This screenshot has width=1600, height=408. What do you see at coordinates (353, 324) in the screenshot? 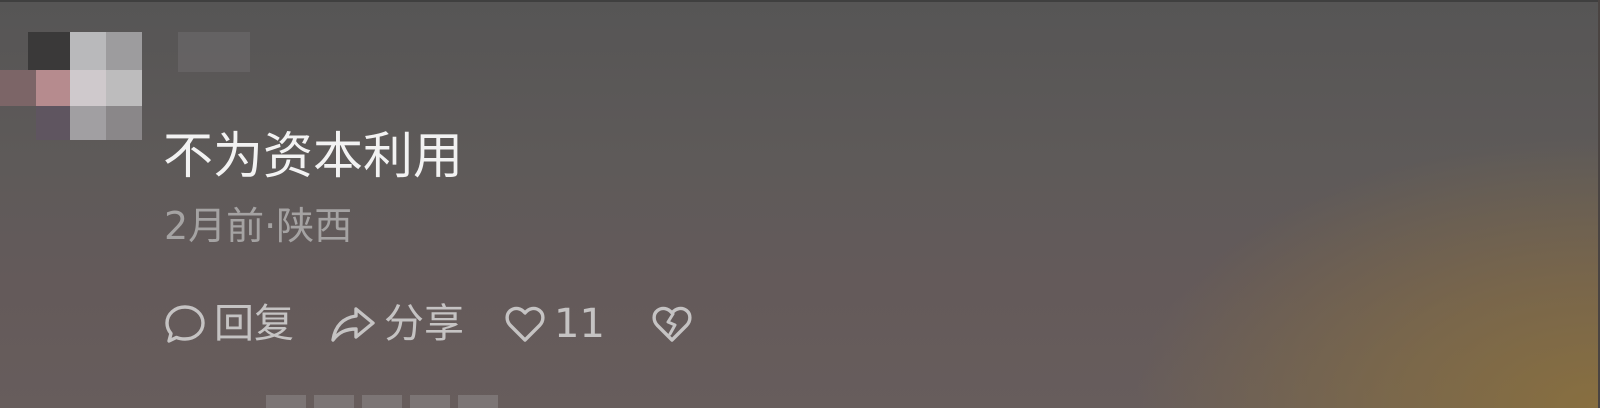
I see `share-arrow-icon` at bounding box center [353, 324].